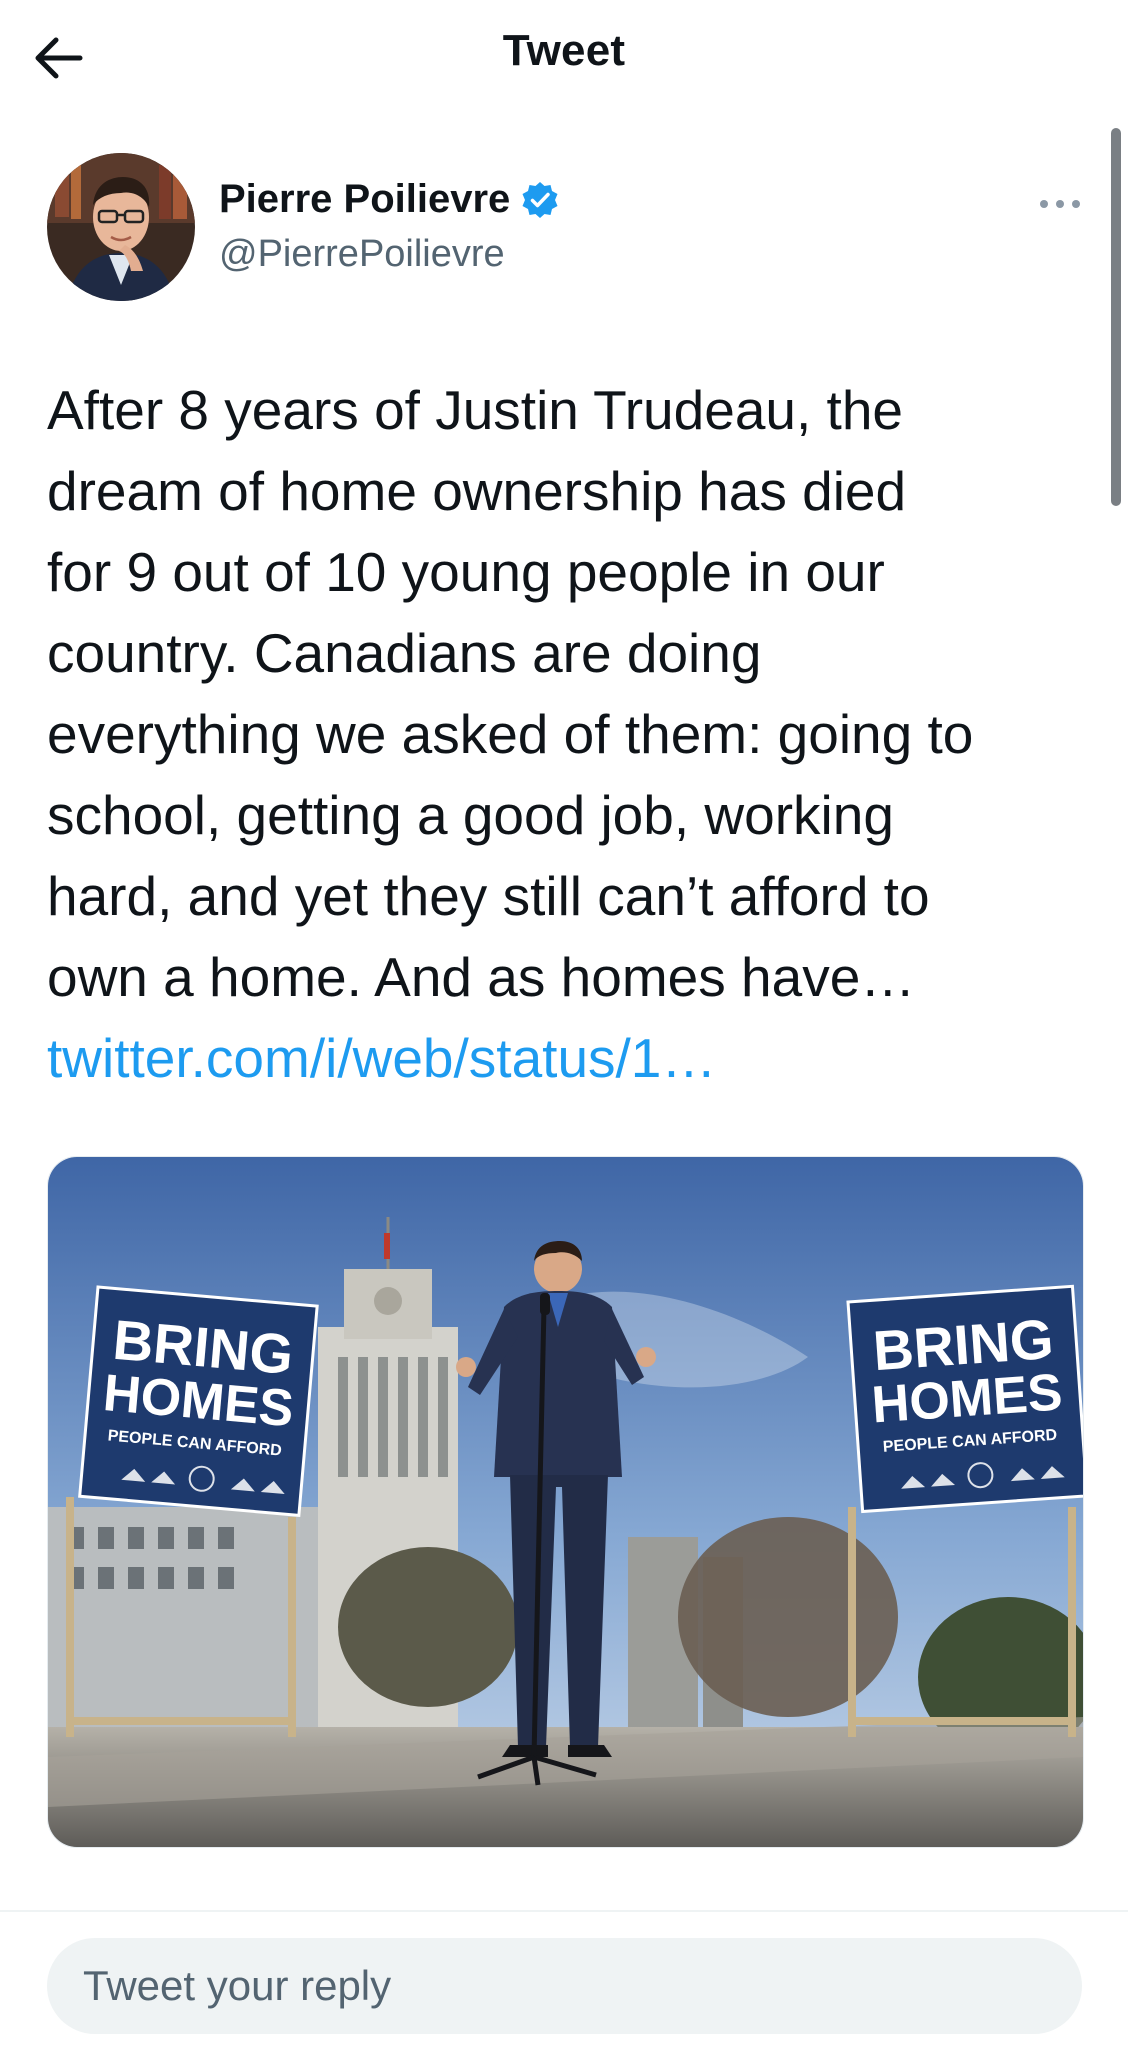 This screenshot has height=2048, width=1128. Describe the element at coordinates (564, 1911) in the screenshot. I see `divider` at that location.